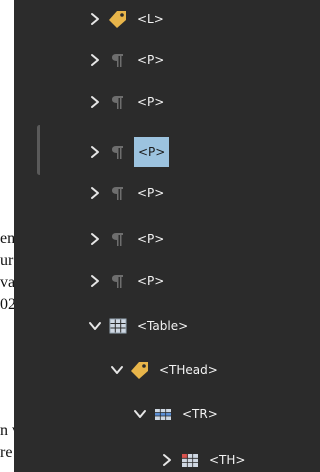 The image size is (320, 472). I want to click on tree-node-label-selected: <P>, so click(152, 152).